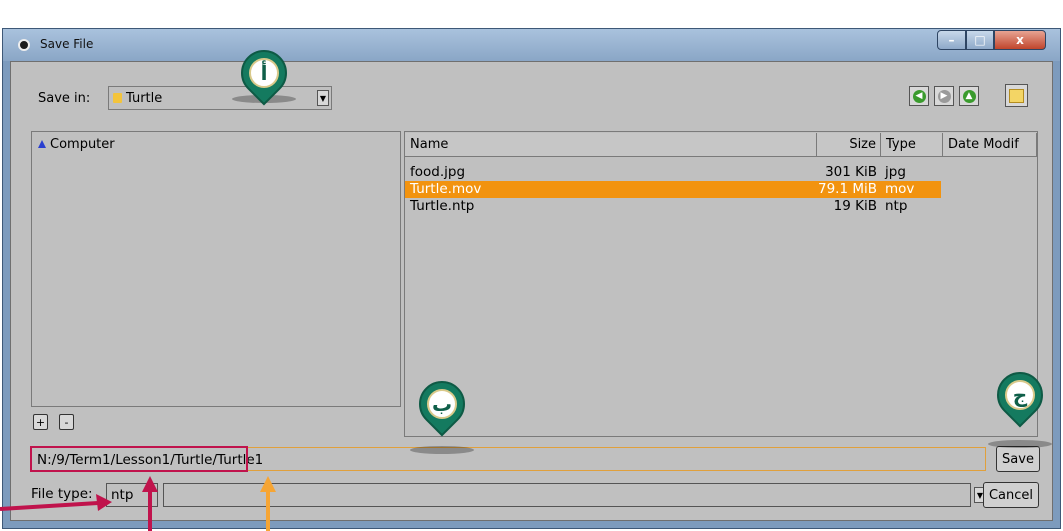 This screenshot has width=1063, height=531. Describe the element at coordinates (442, 404) in the screenshot. I see `marker-b-label: ب` at that location.